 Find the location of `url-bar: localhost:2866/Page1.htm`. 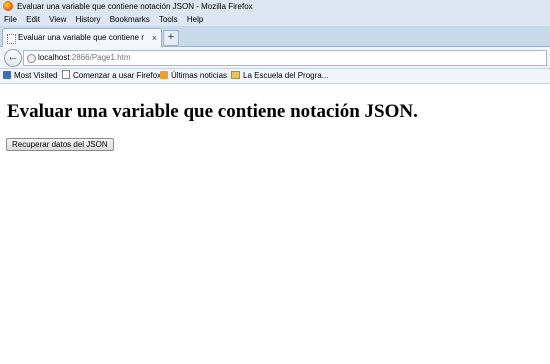

url-bar: localhost:2866/Page1.htm is located at coordinates (285, 58).